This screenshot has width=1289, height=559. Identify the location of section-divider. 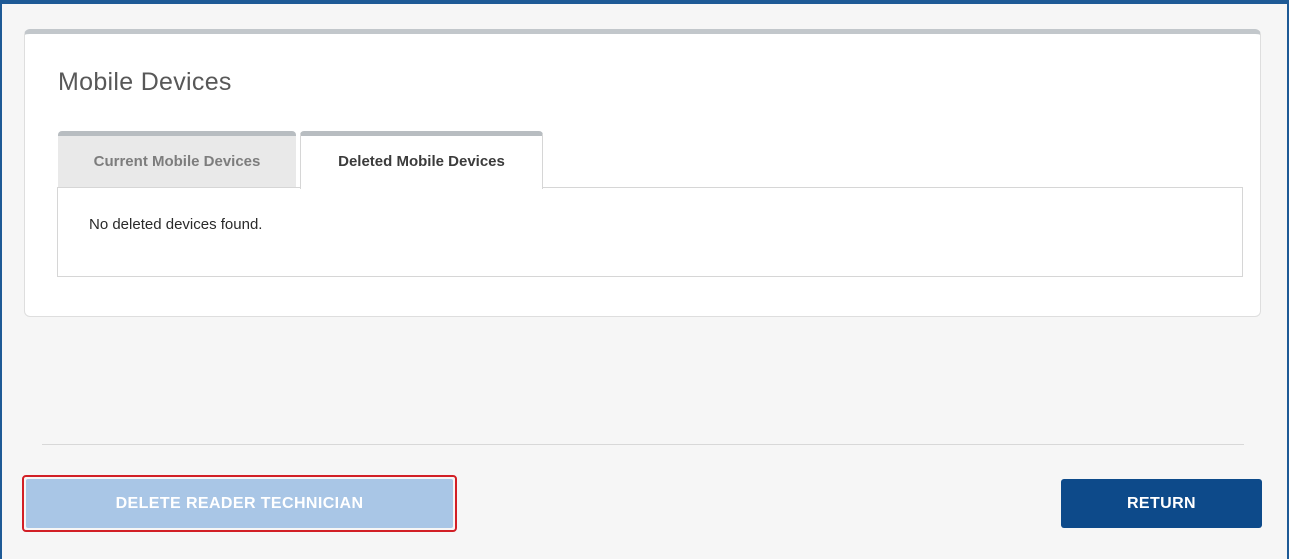
(643, 444).